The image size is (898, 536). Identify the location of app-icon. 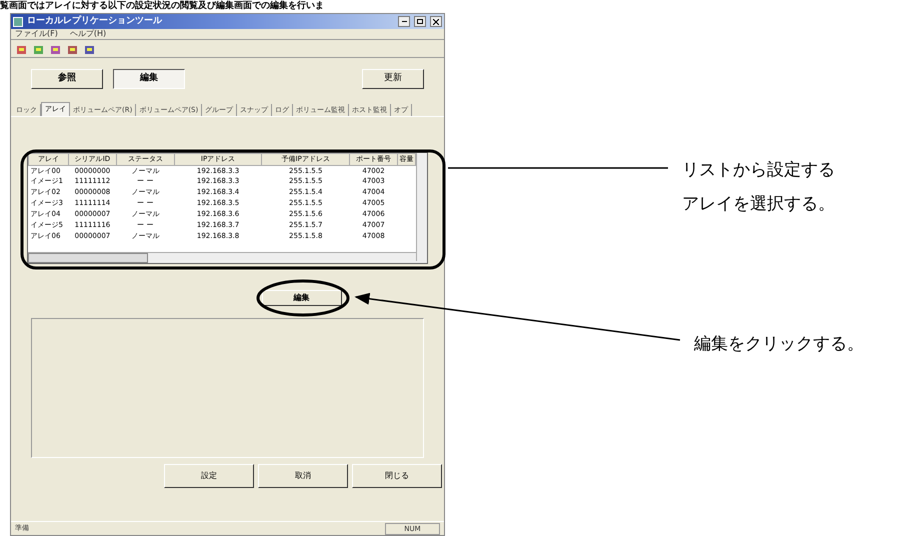
(18, 21).